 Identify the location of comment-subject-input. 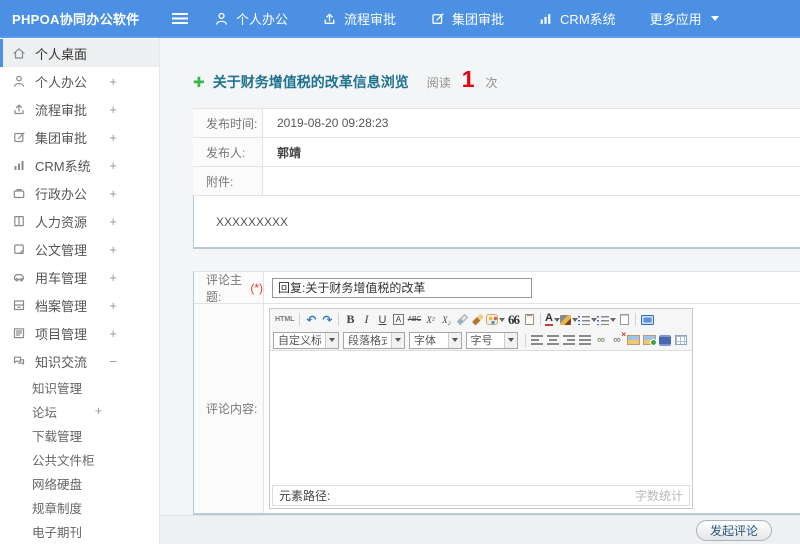
(402, 287).